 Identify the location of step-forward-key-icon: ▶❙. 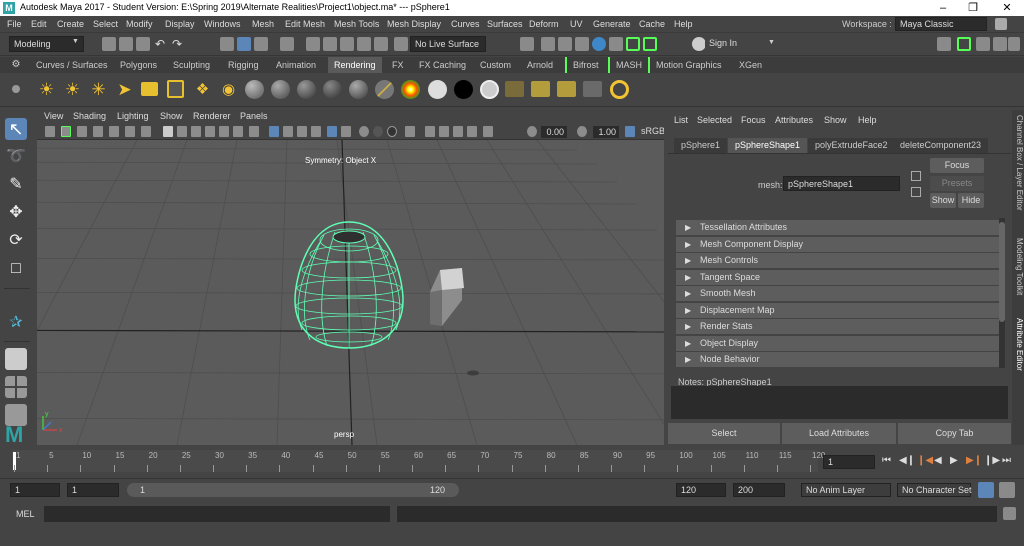
(974, 460).